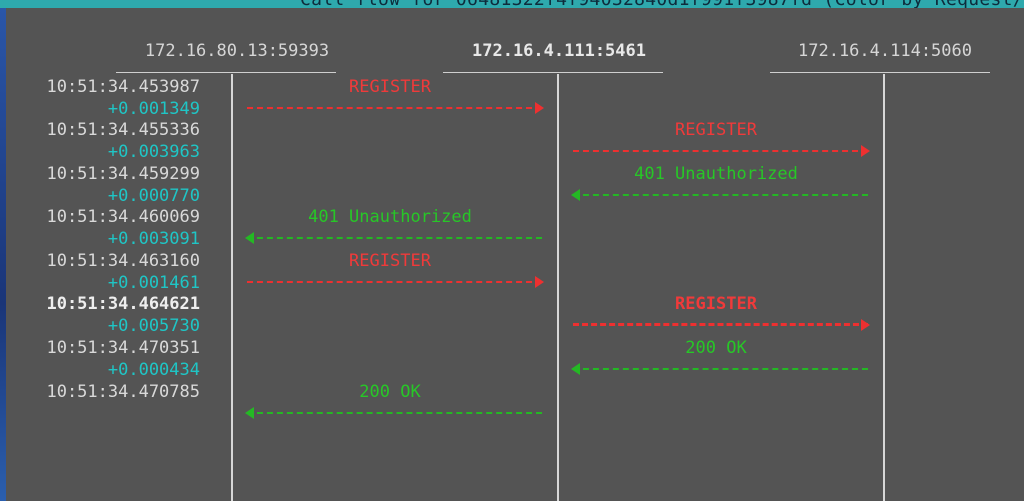 The height and width of the screenshot is (501, 1024). I want to click on message-delta: +0.000434, so click(153, 370).